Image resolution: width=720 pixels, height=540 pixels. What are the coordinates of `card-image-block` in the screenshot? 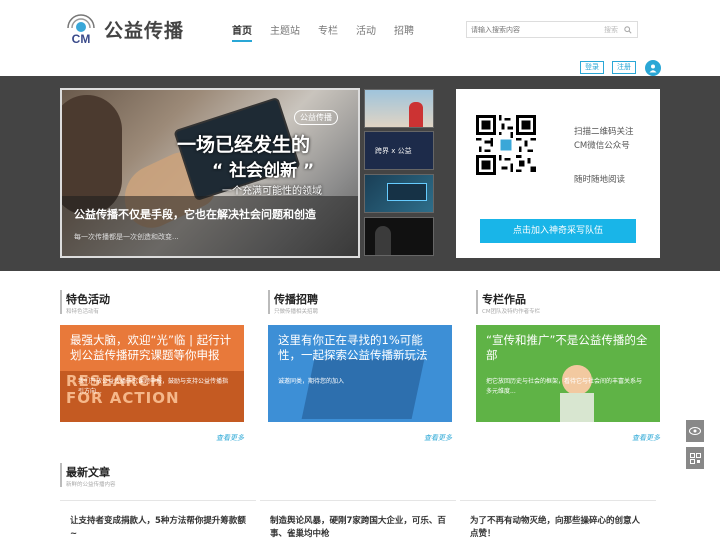 It's located at (363, 389).